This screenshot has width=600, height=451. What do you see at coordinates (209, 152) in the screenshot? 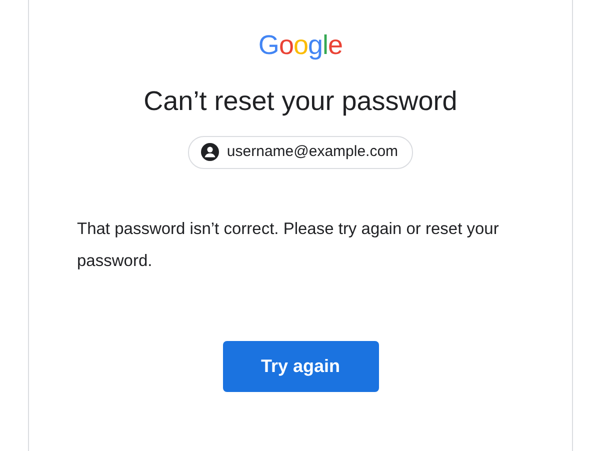
I see `account-icon` at bounding box center [209, 152].